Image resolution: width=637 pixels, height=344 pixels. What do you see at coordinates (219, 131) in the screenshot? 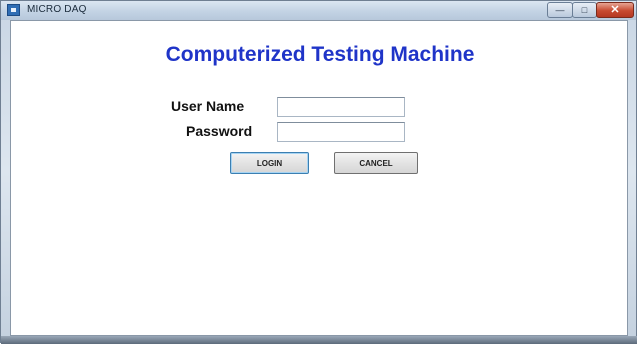
I see `password-label: Password` at bounding box center [219, 131].